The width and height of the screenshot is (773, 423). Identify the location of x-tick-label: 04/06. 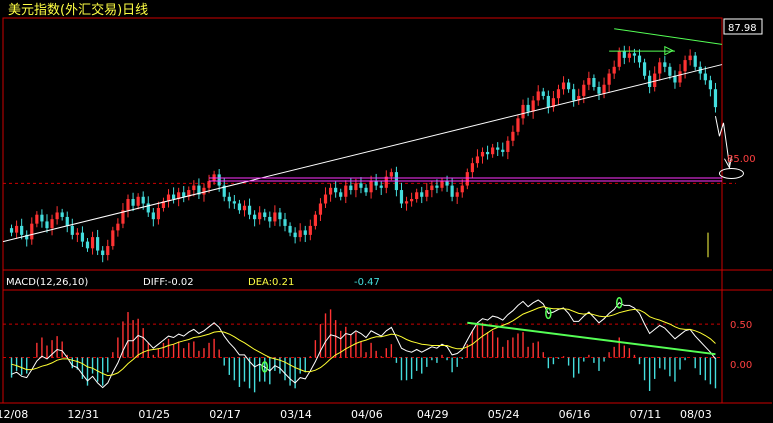
(367, 414).